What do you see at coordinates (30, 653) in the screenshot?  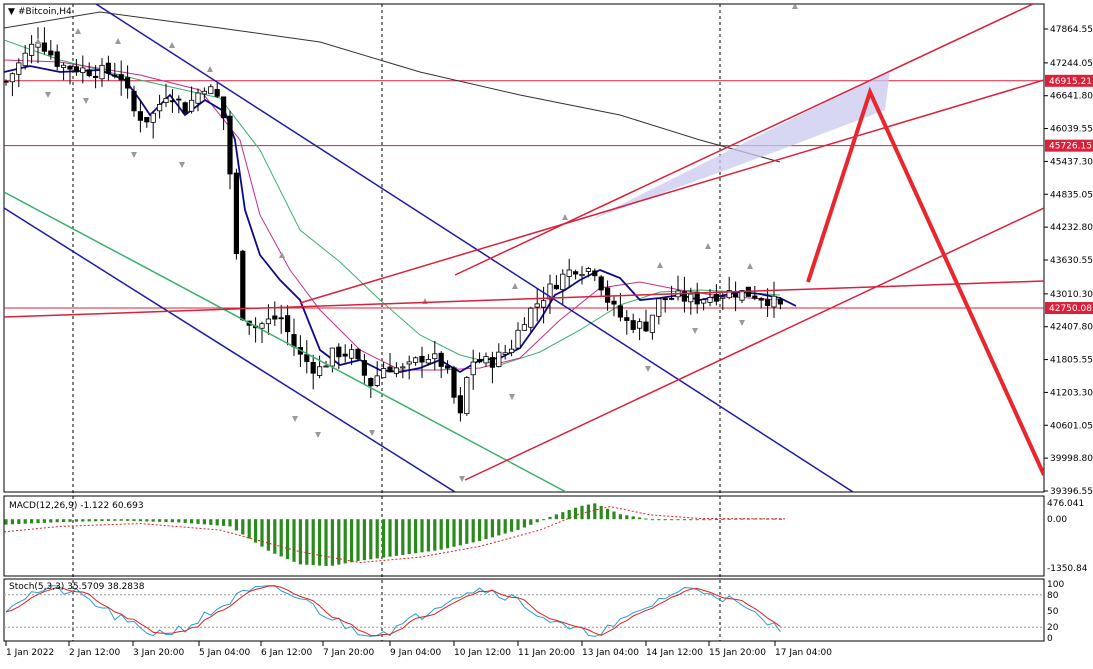 I see `time-tick-label: 1 Jan 2022` at bounding box center [30, 653].